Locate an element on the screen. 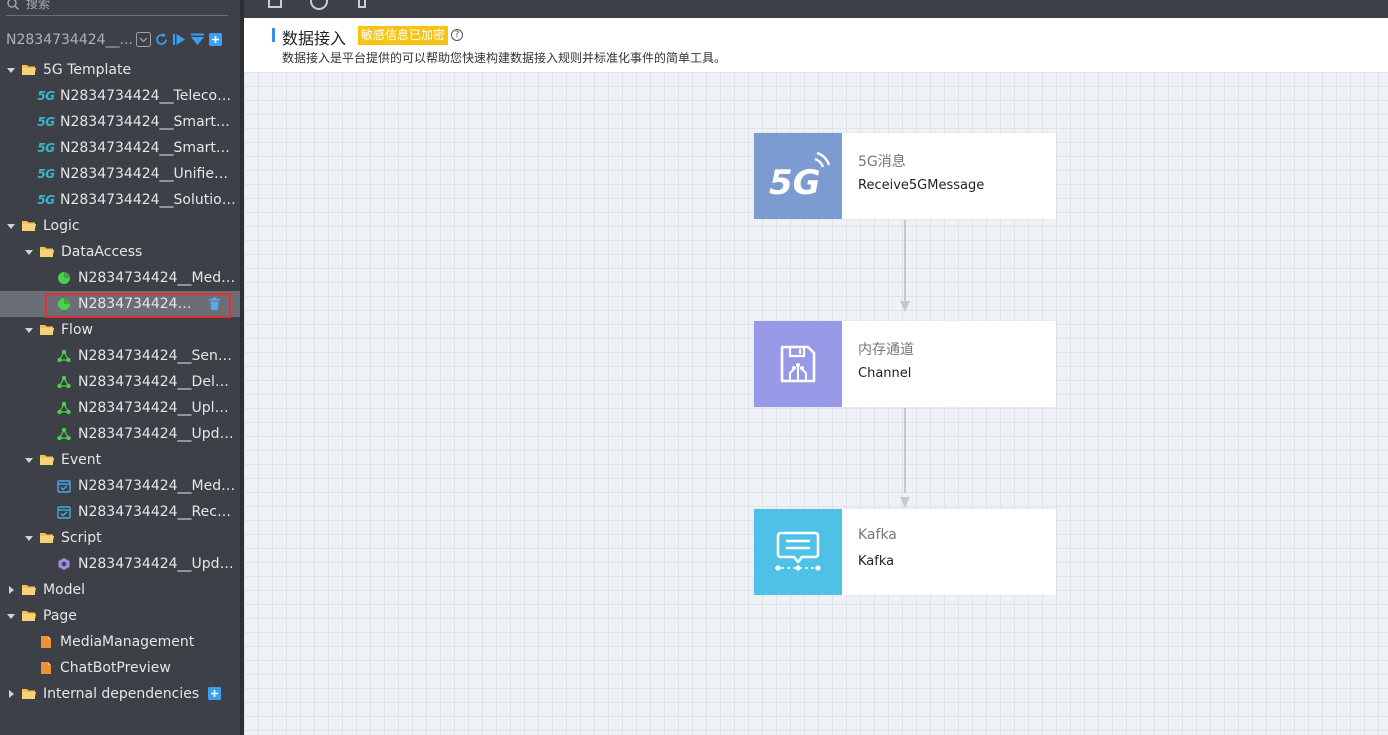 The width and height of the screenshot is (1388, 735). record-icon is located at coordinates (319, 5).